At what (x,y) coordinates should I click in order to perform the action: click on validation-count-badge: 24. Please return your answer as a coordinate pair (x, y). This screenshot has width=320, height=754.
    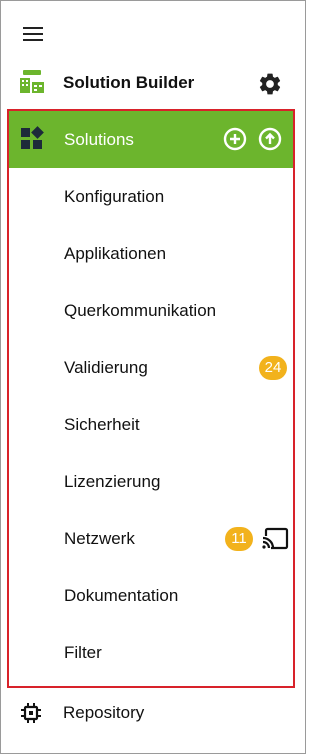
    Looking at the image, I should click on (273, 368).